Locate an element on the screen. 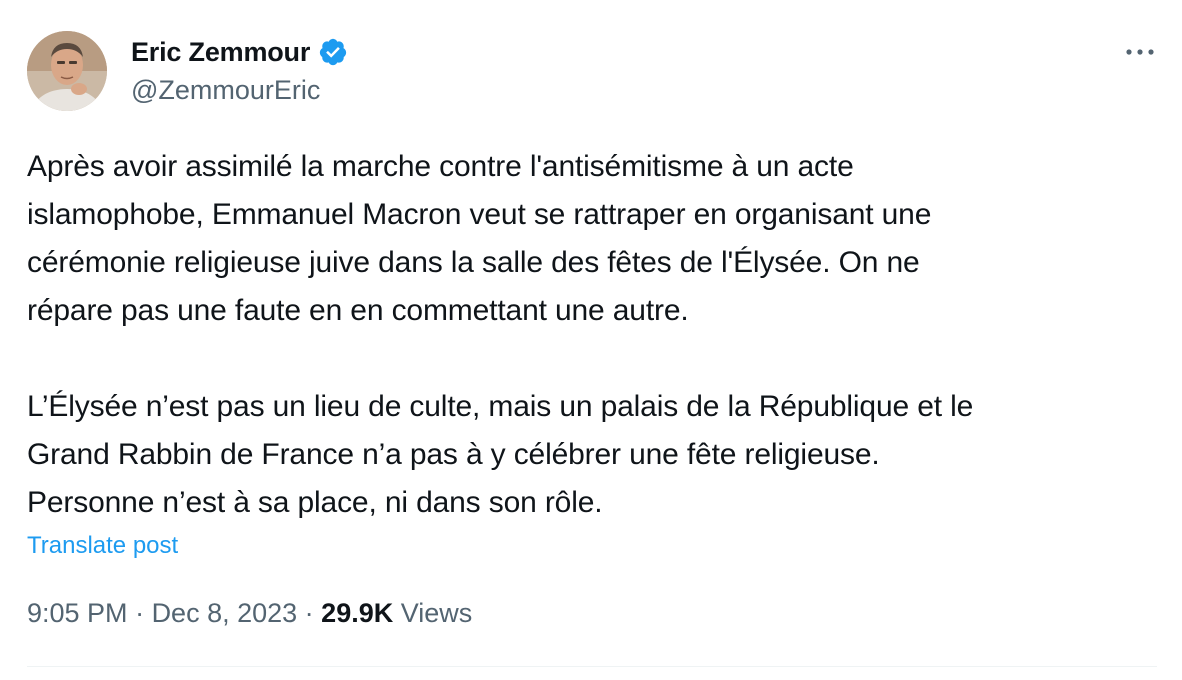  views-count: 29.9K is located at coordinates (357, 613).